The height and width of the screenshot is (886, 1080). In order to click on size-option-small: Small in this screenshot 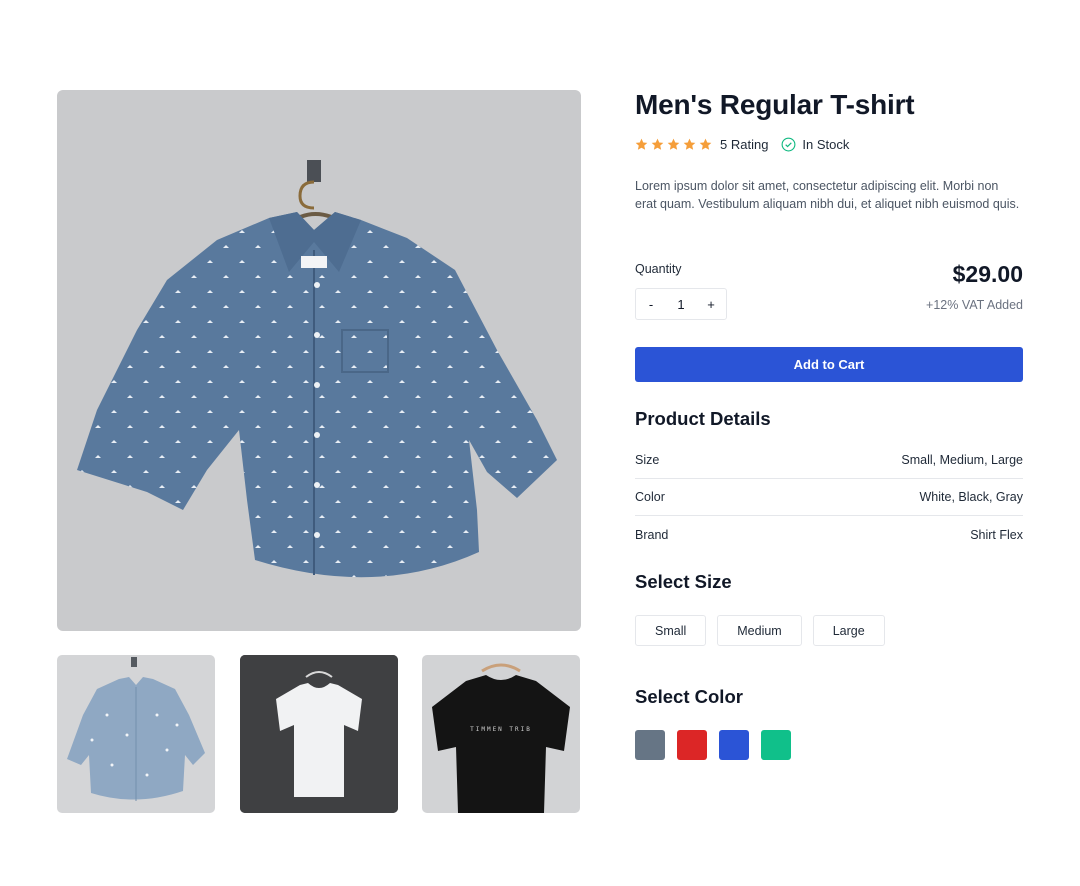, I will do `click(671, 630)`.